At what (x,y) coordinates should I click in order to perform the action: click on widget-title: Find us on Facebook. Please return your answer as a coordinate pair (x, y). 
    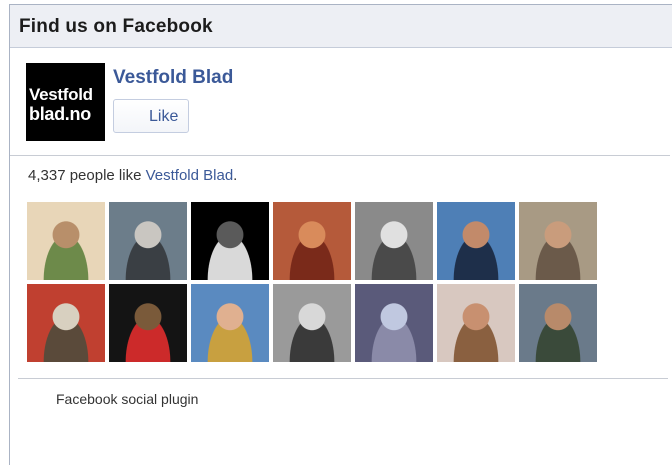
    Looking at the image, I should click on (116, 26).